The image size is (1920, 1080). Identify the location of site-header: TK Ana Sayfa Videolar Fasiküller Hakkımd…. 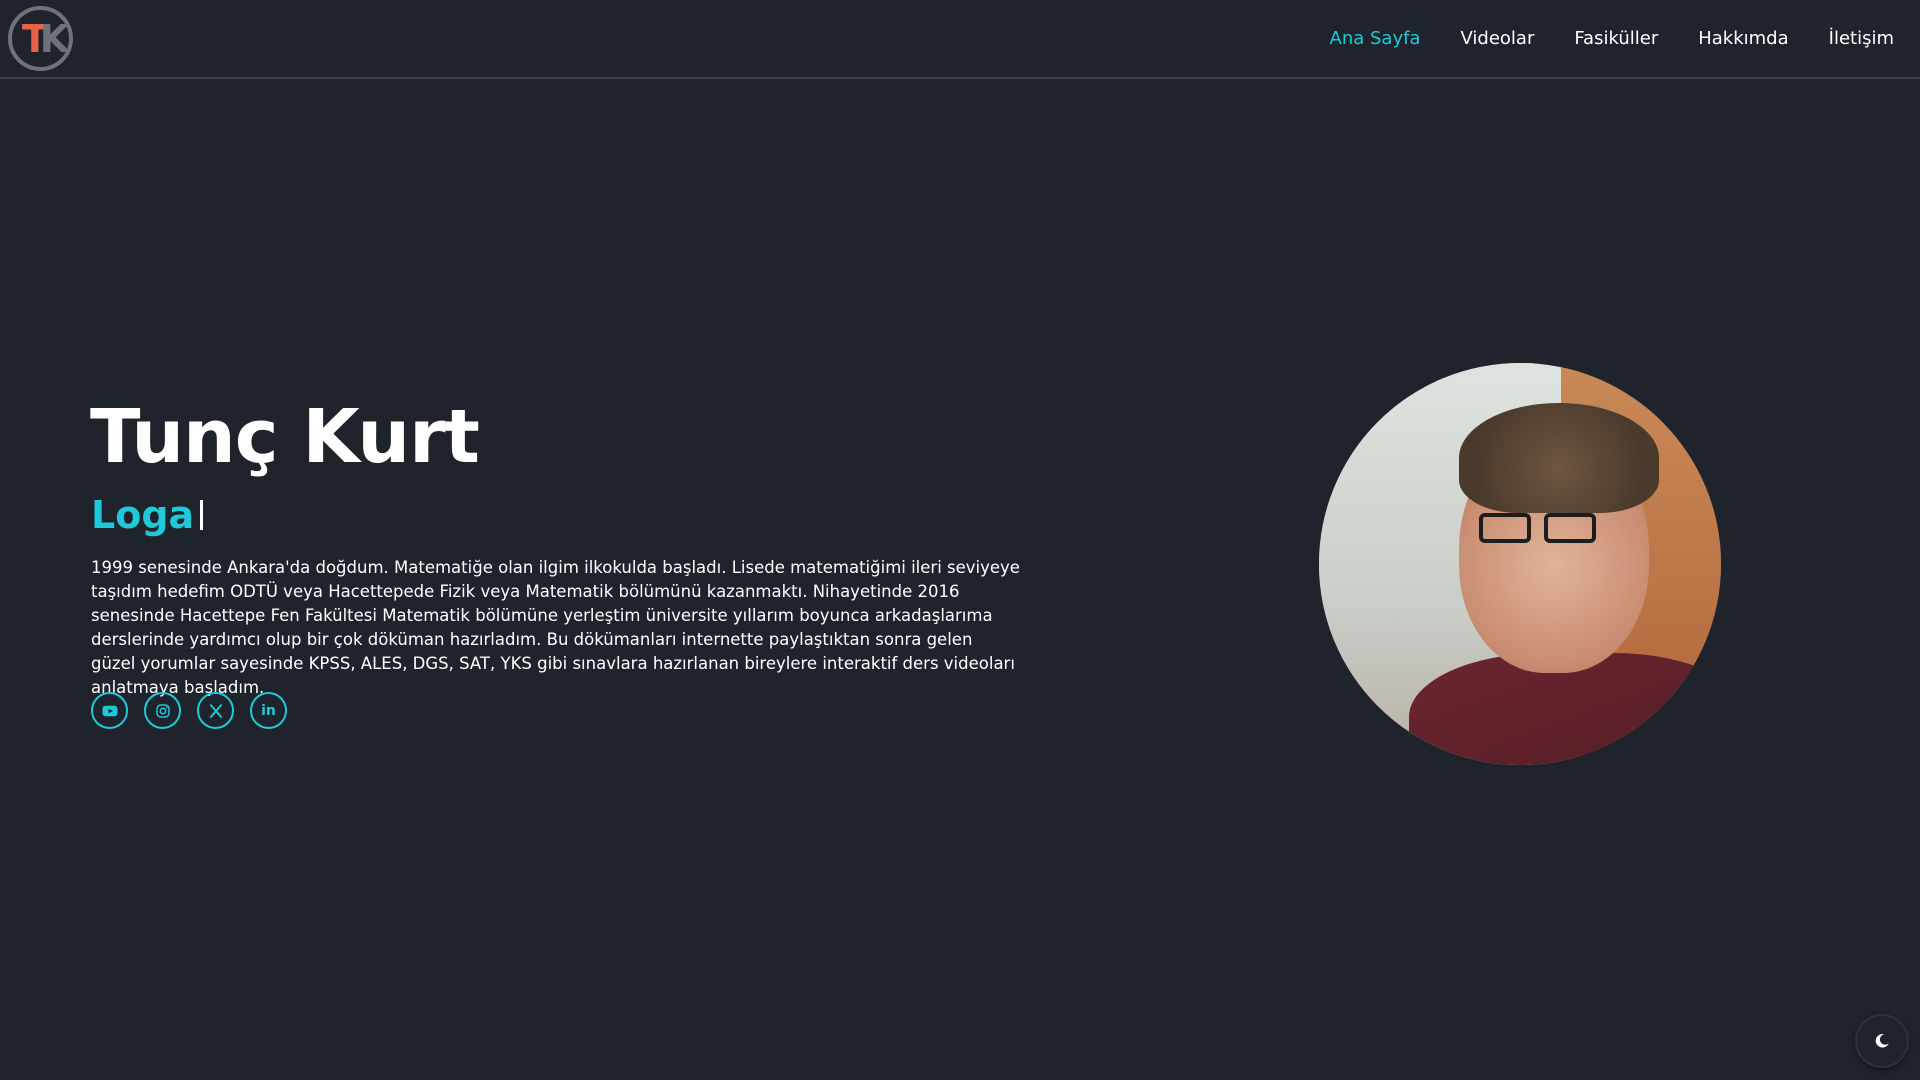
(960, 39).